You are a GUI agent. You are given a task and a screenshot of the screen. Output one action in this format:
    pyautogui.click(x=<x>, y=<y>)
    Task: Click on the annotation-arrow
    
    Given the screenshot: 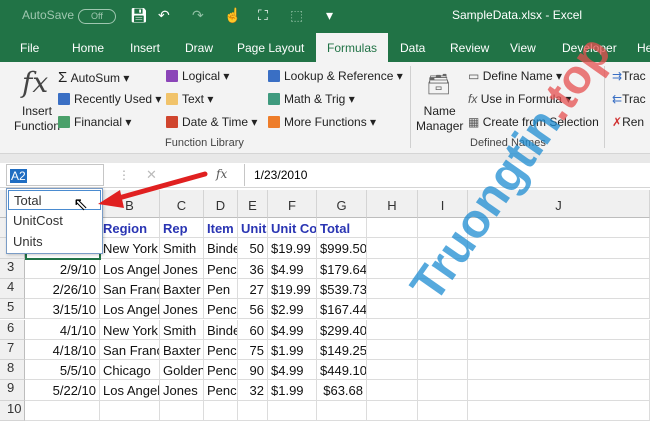 What is the action you would take?
    pyautogui.click(x=153, y=189)
    